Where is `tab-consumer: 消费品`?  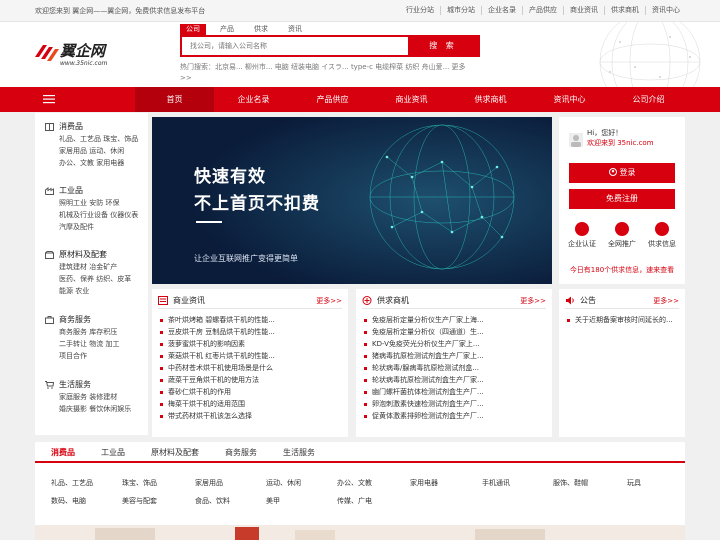 tab-consumer: 消费品 is located at coordinates (63, 451).